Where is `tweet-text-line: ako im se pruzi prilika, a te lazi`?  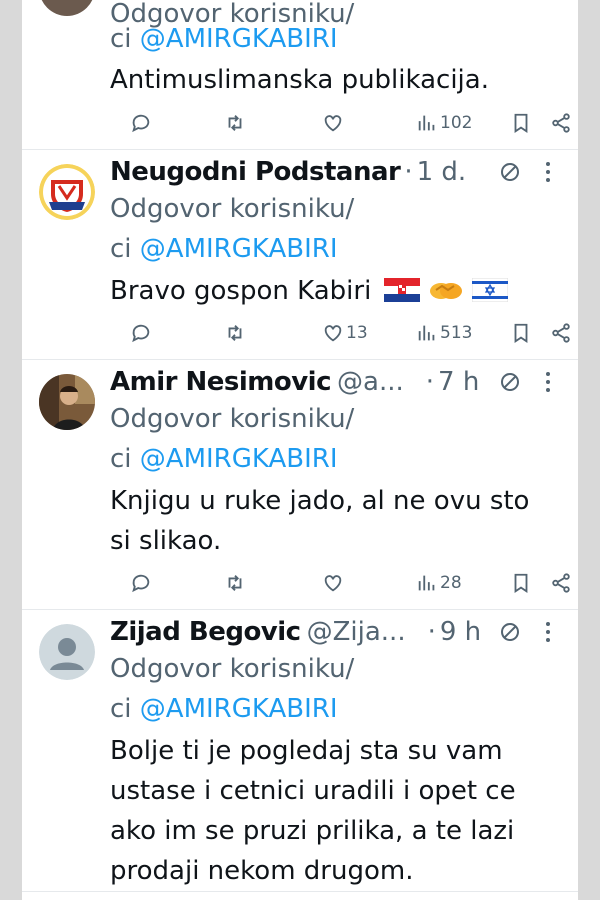 tweet-text-line: ako im se pruzi prilika, a te lazi is located at coordinates (312, 831).